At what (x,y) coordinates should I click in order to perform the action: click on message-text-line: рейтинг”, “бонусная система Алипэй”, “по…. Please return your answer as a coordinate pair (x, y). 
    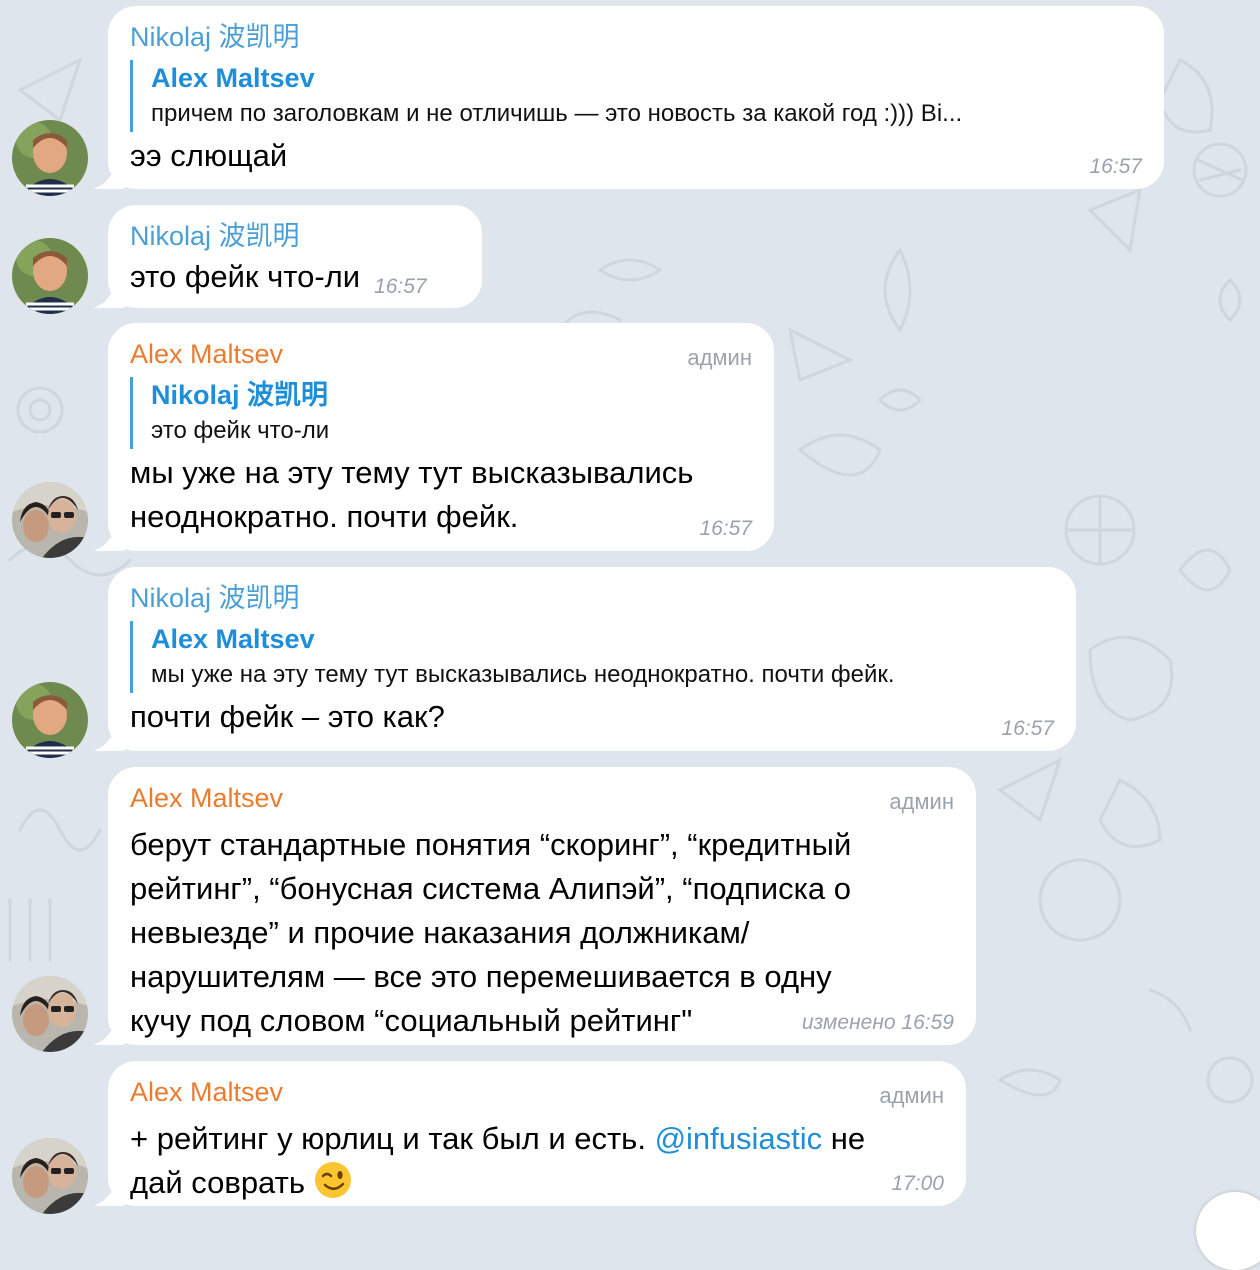
    Looking at the image, I should click on (490, 888).